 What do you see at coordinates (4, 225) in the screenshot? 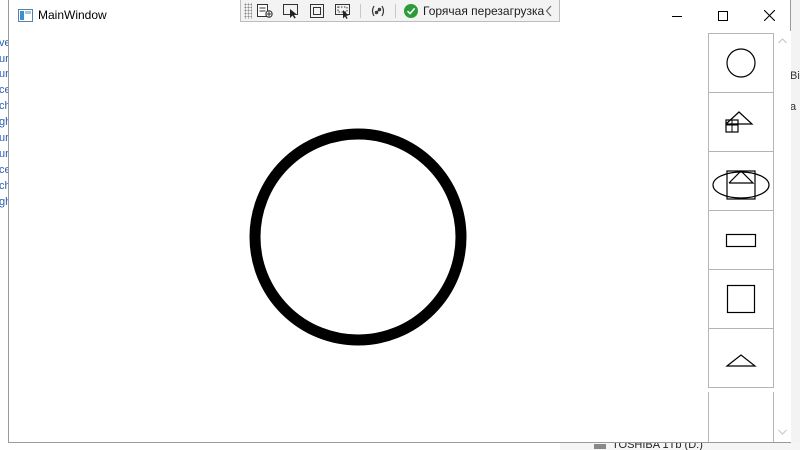
I see `background-editor-fragment: ve ur ur ce ch gh ur ur ce ch gh` at bounding box center [4, 225].